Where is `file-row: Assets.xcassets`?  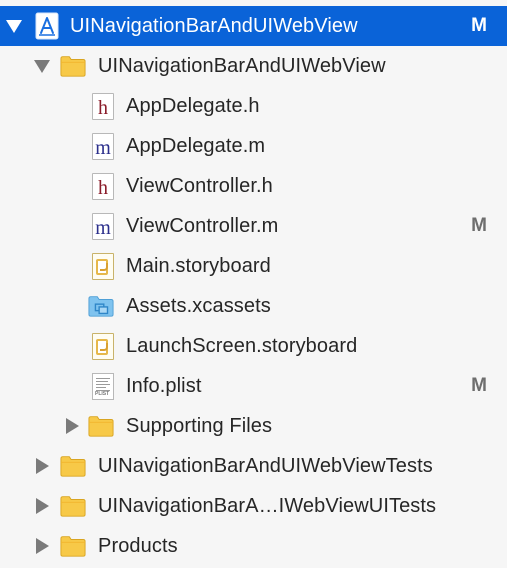 file-row: Assets.xcassets is located at coordinates (253, 306).